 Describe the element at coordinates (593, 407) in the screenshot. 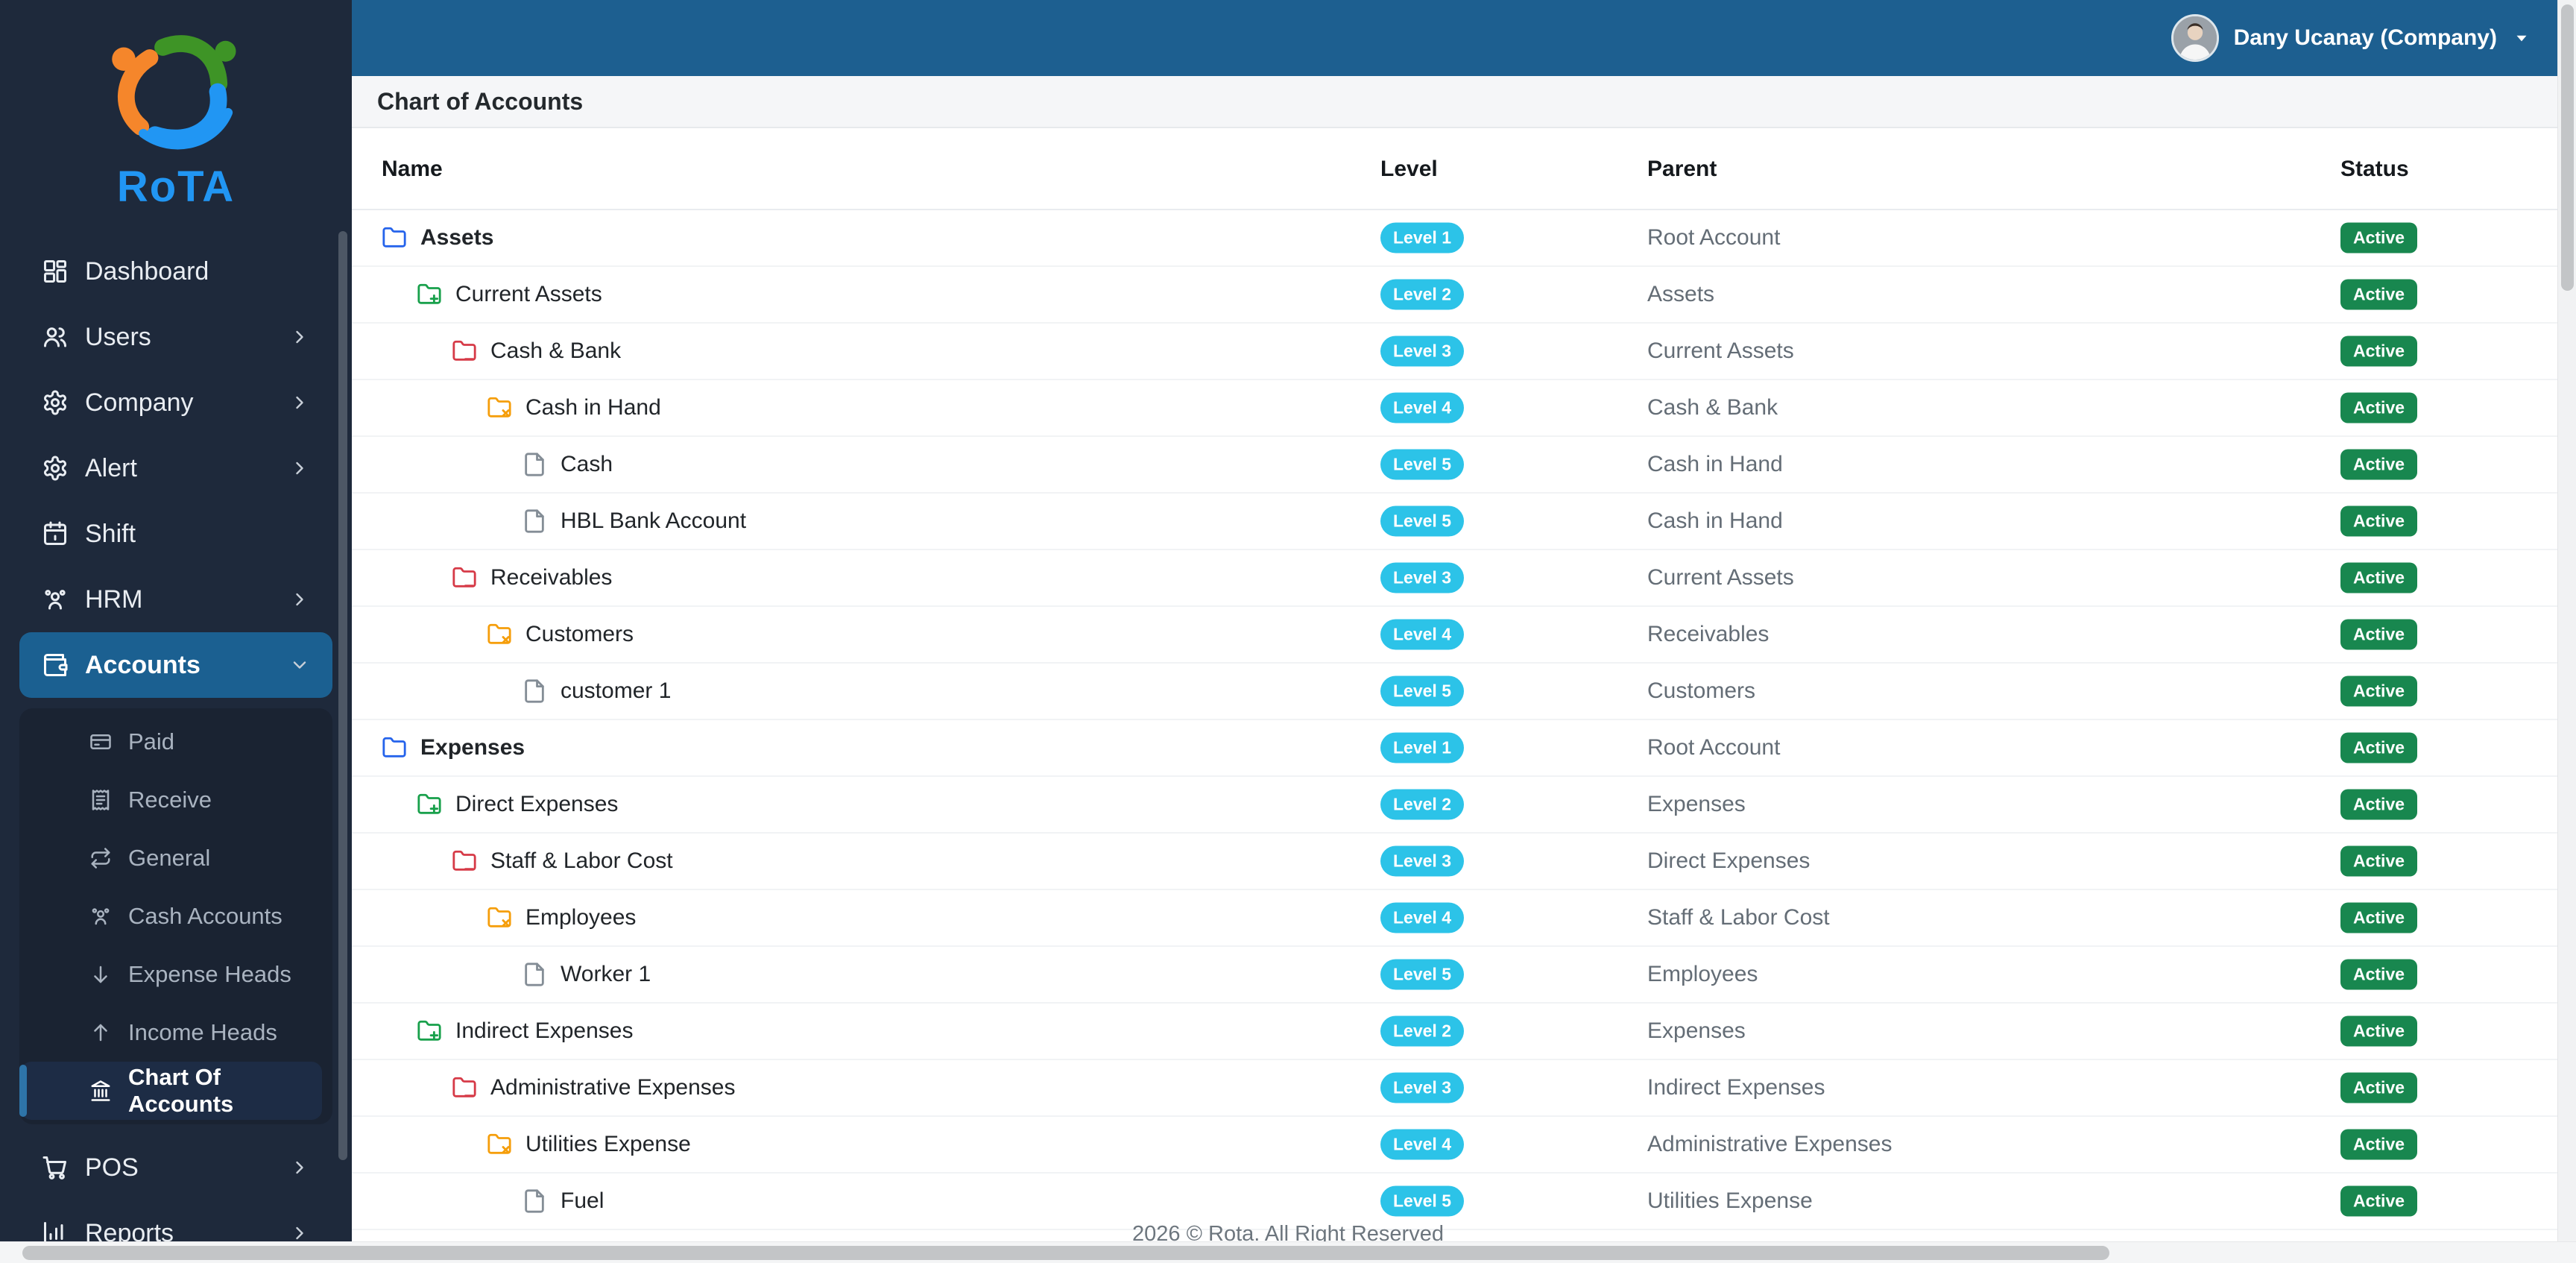

I see `account-name: Cash in Hand` at that location.